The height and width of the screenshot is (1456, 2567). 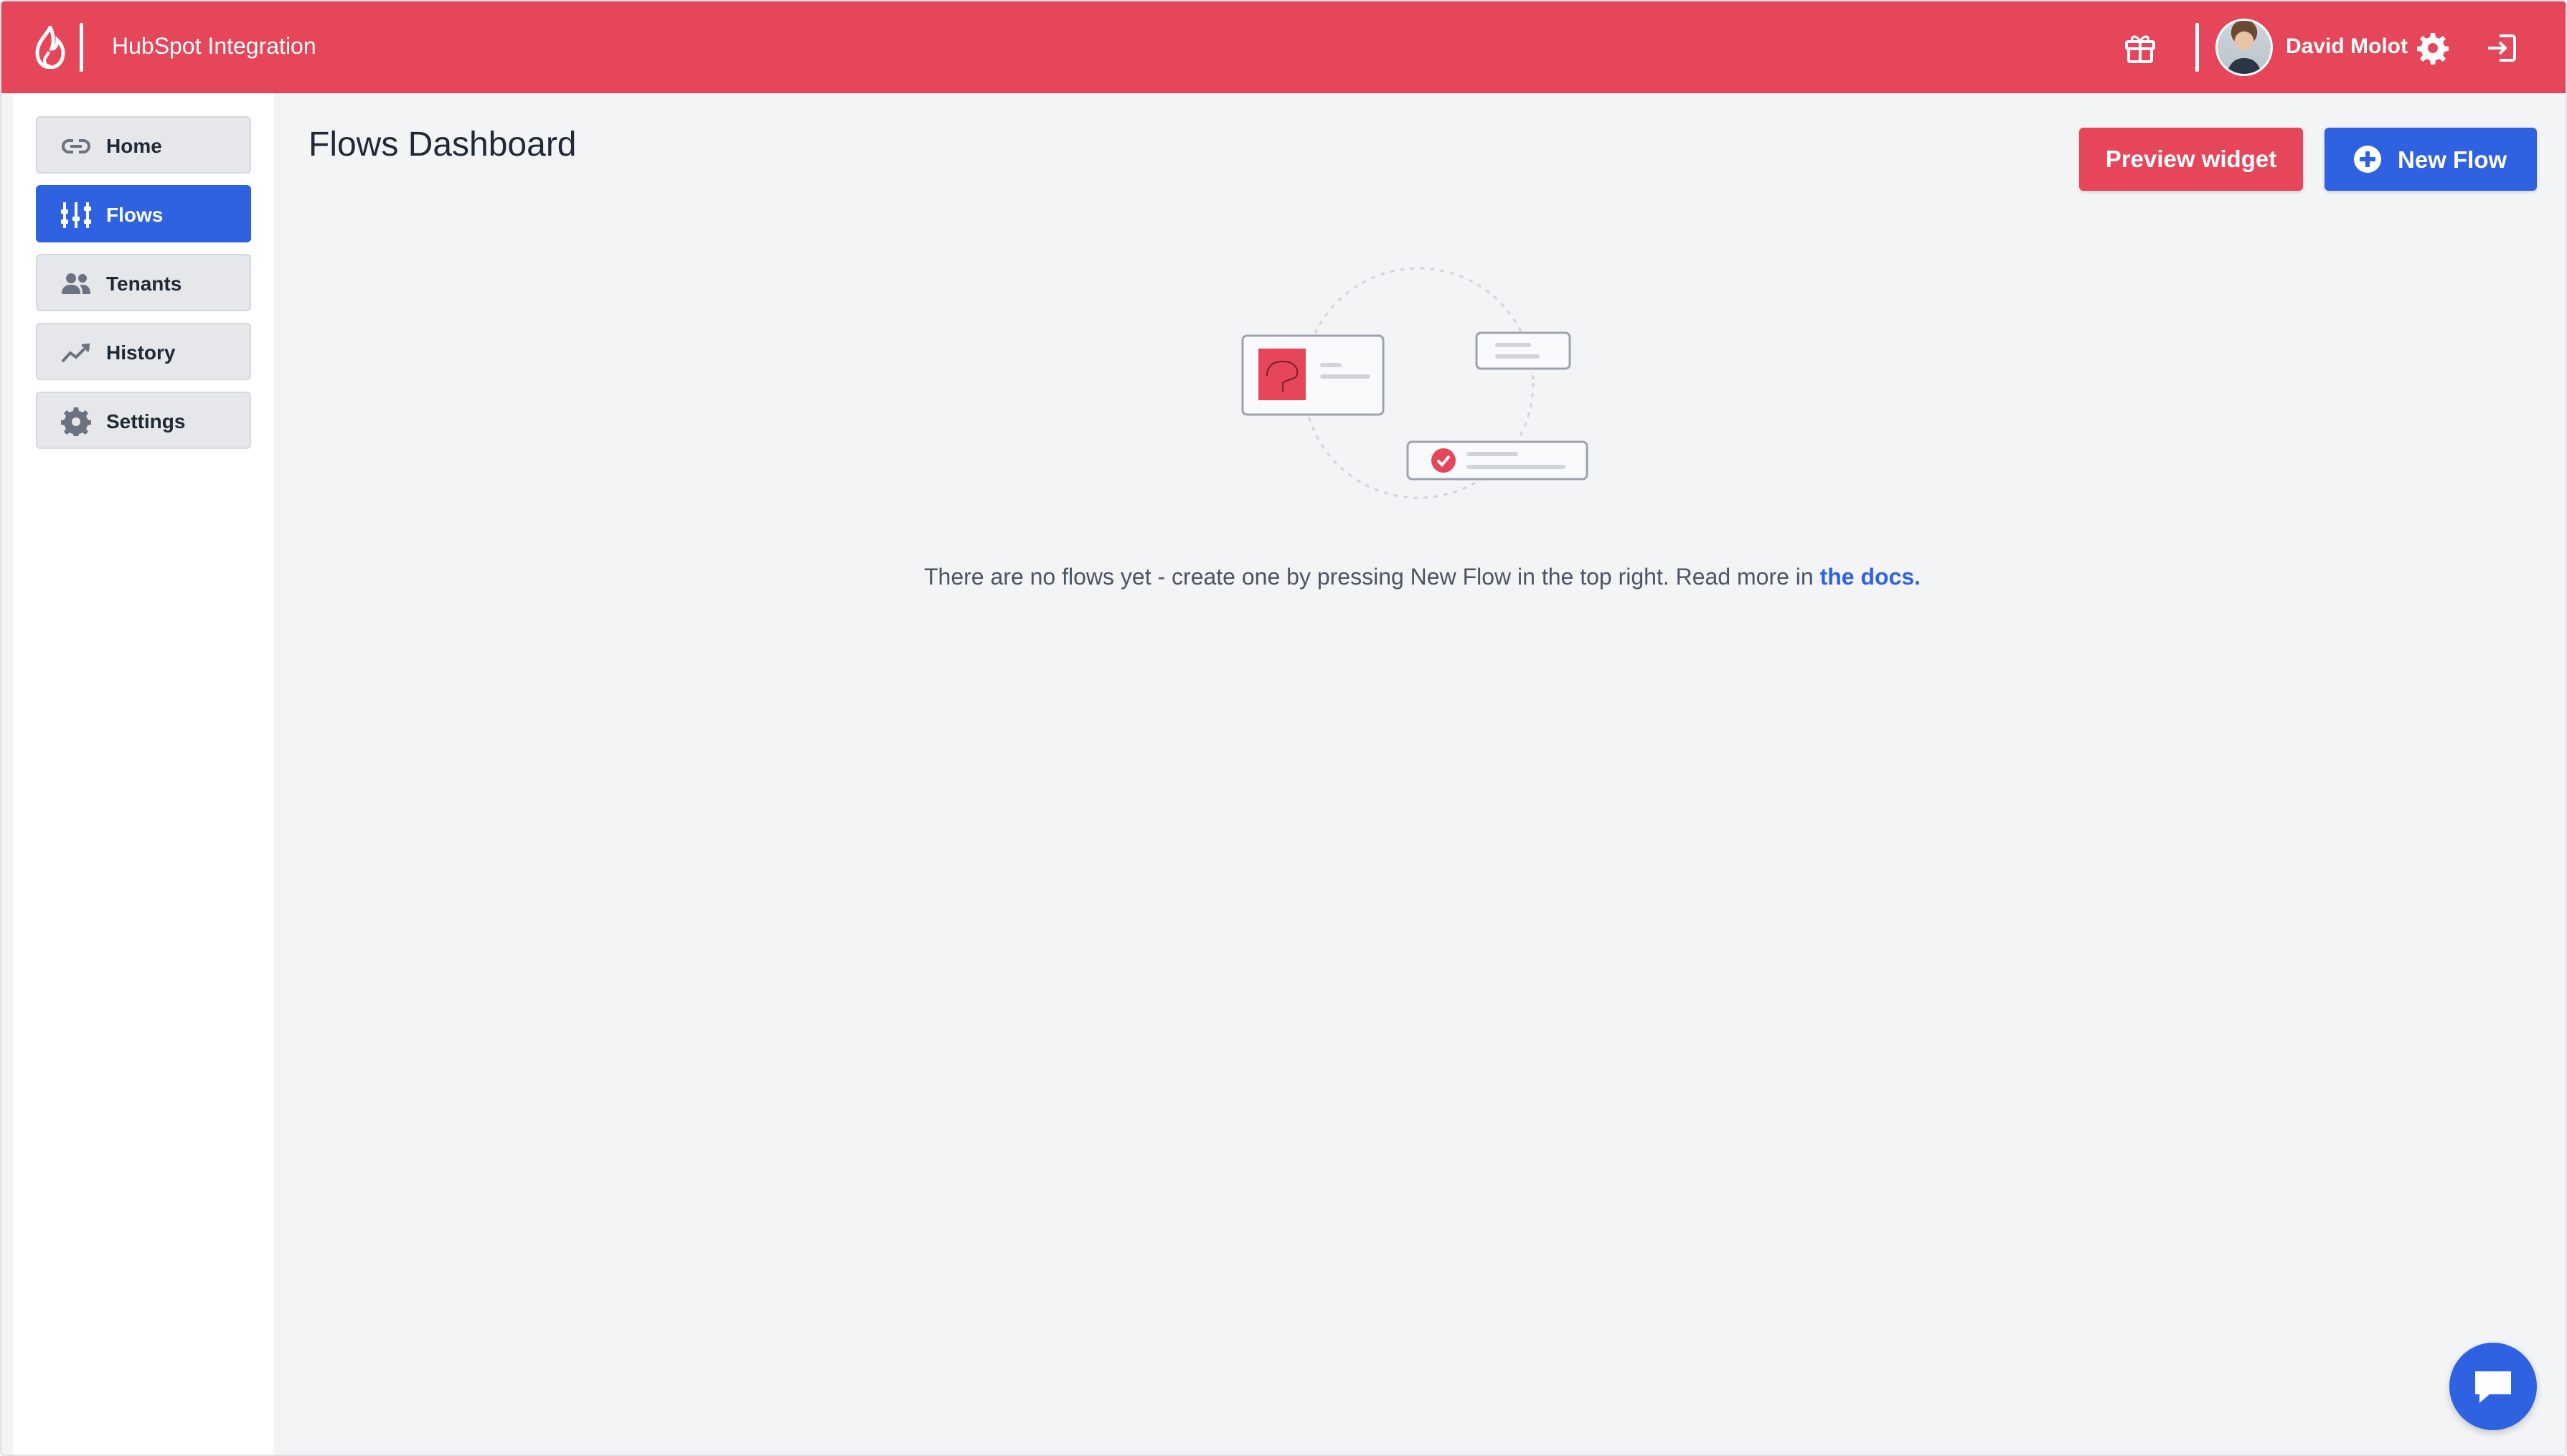 I want to click on sidebar-item-tenants: Tenants, so click(x=144, y=282).